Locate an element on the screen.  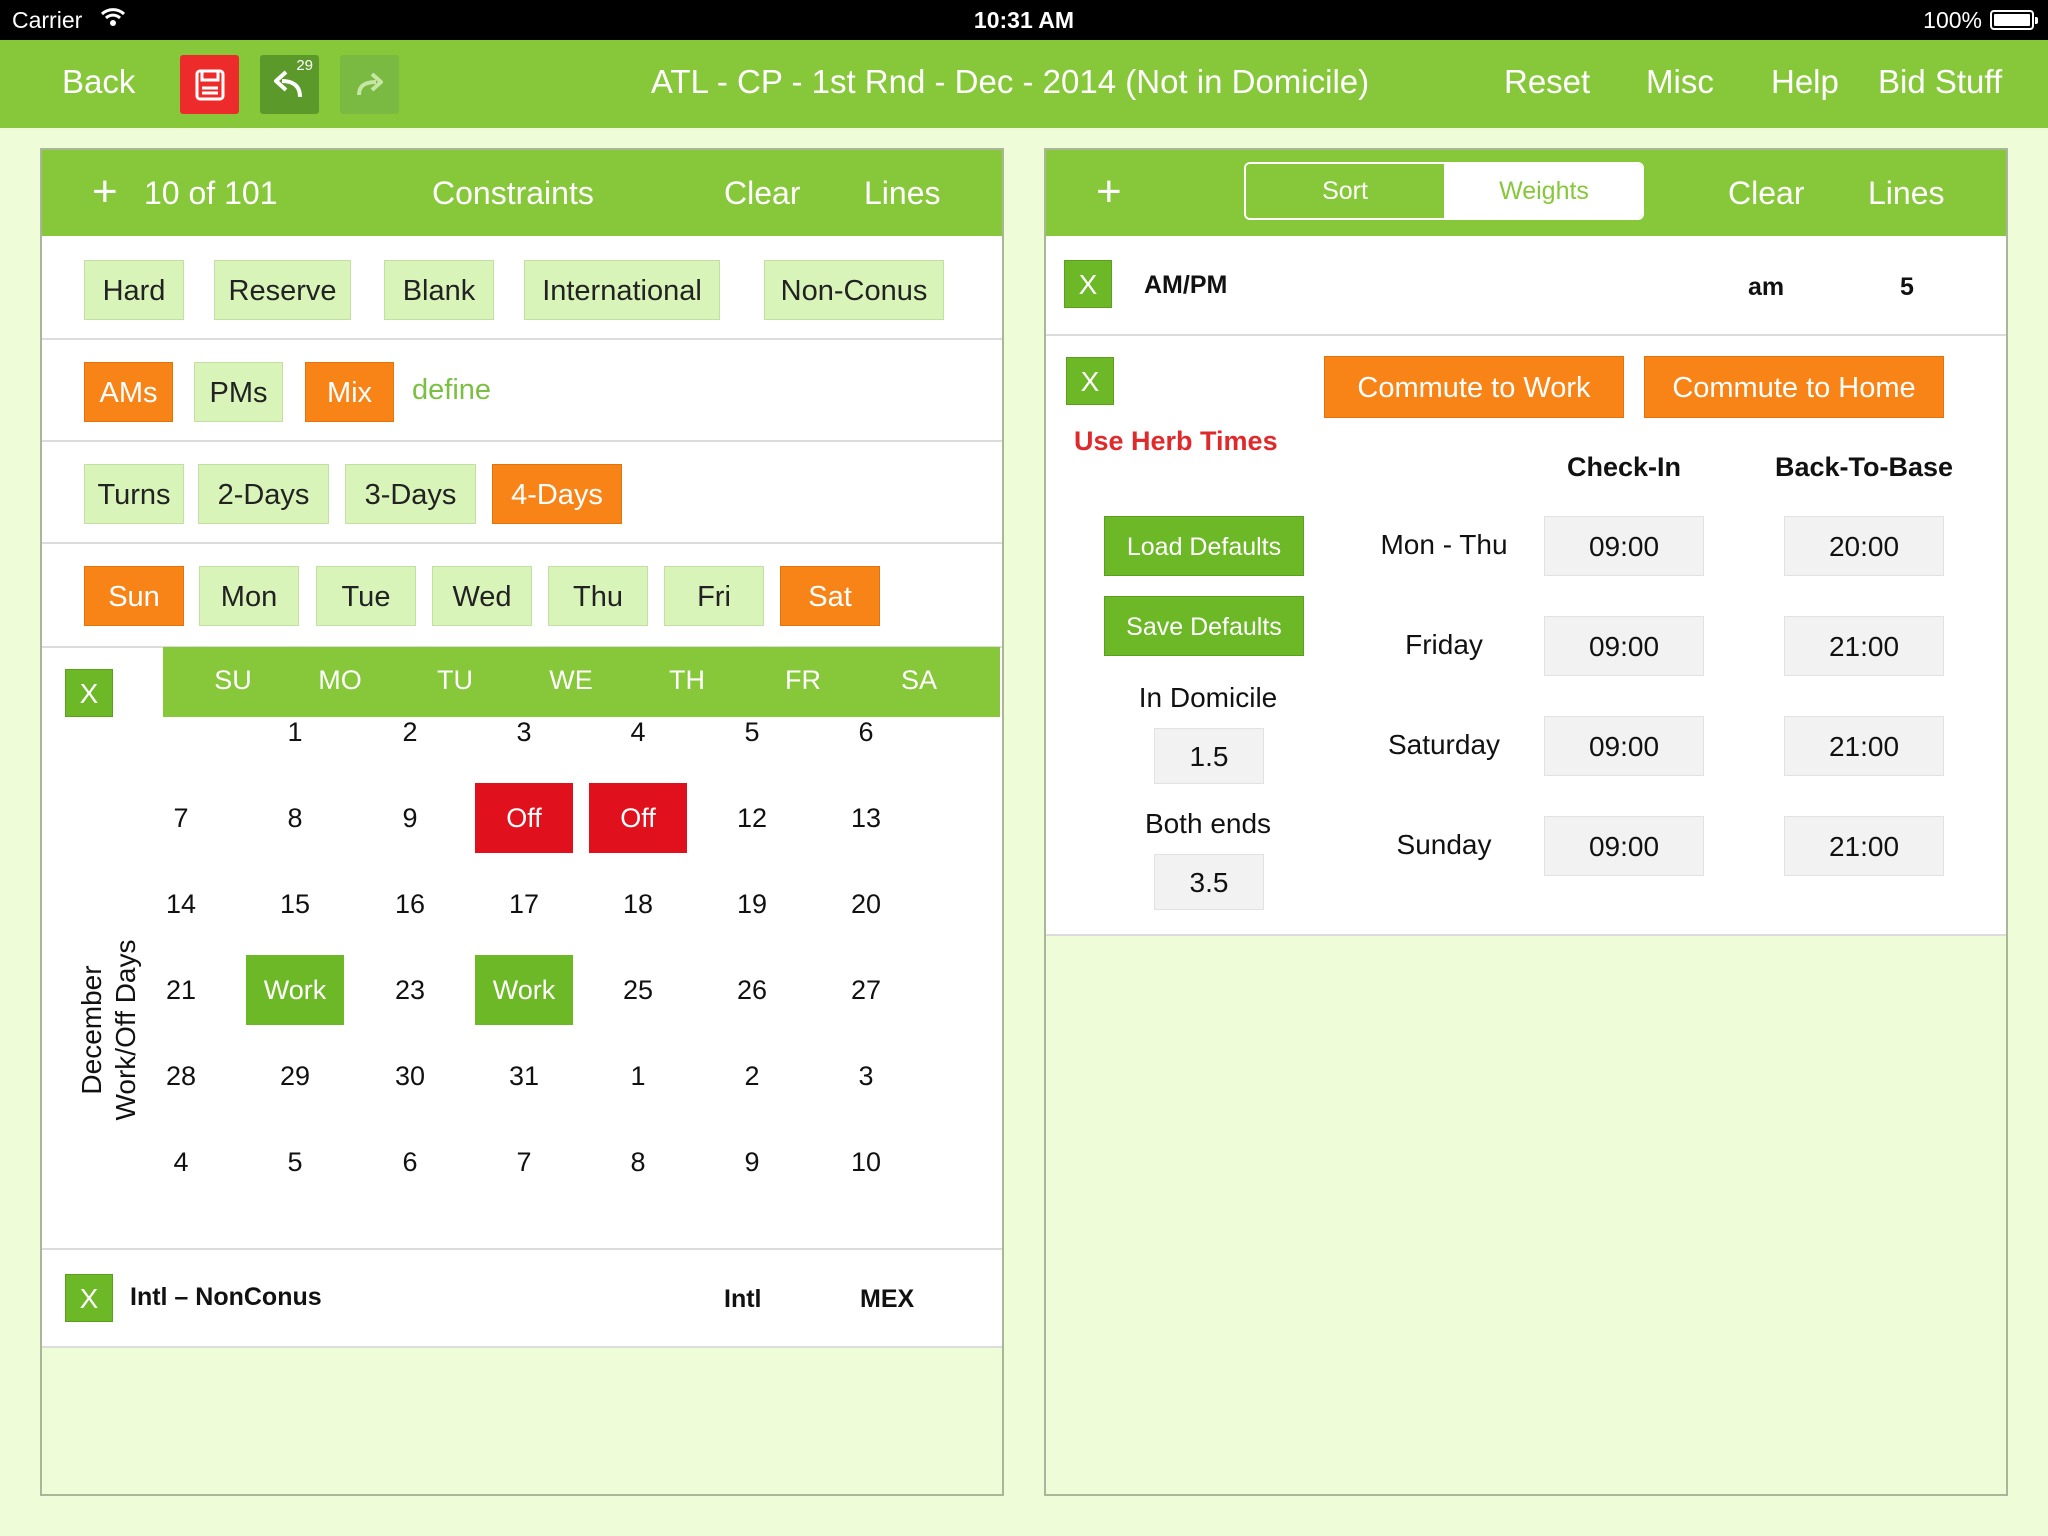
chip-mon: Mon is located at coordinates (249, 596).